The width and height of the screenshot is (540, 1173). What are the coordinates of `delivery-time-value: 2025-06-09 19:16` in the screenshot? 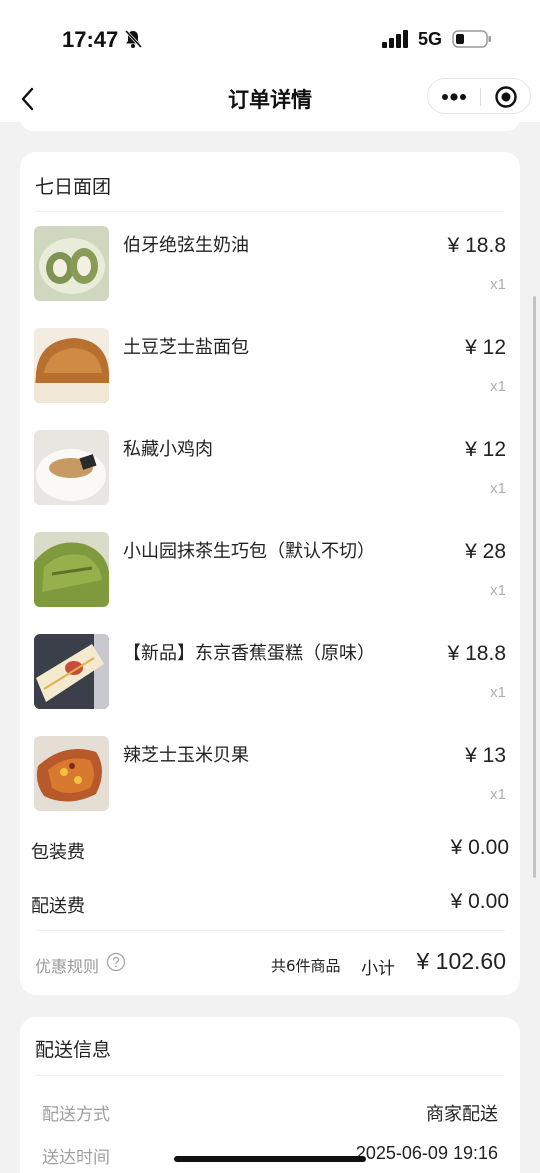 It's located at (426, 1153).